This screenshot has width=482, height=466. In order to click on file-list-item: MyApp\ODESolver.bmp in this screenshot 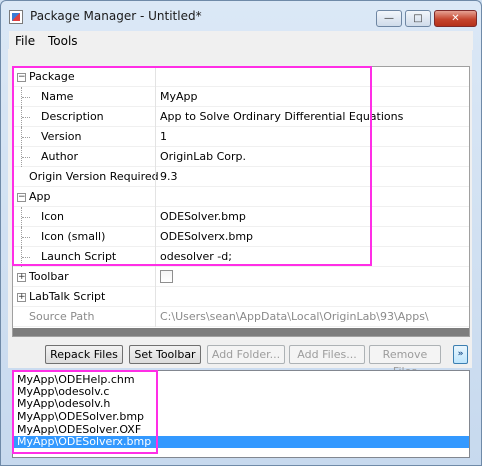, I will do `click(241, 417)`.